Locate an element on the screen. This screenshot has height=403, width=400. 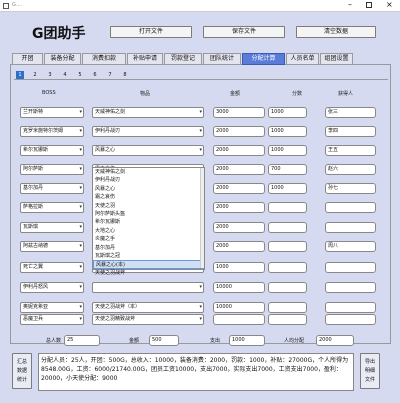
dropdown-option: 天威神佑之剑 is located at coordinates (148, 172).